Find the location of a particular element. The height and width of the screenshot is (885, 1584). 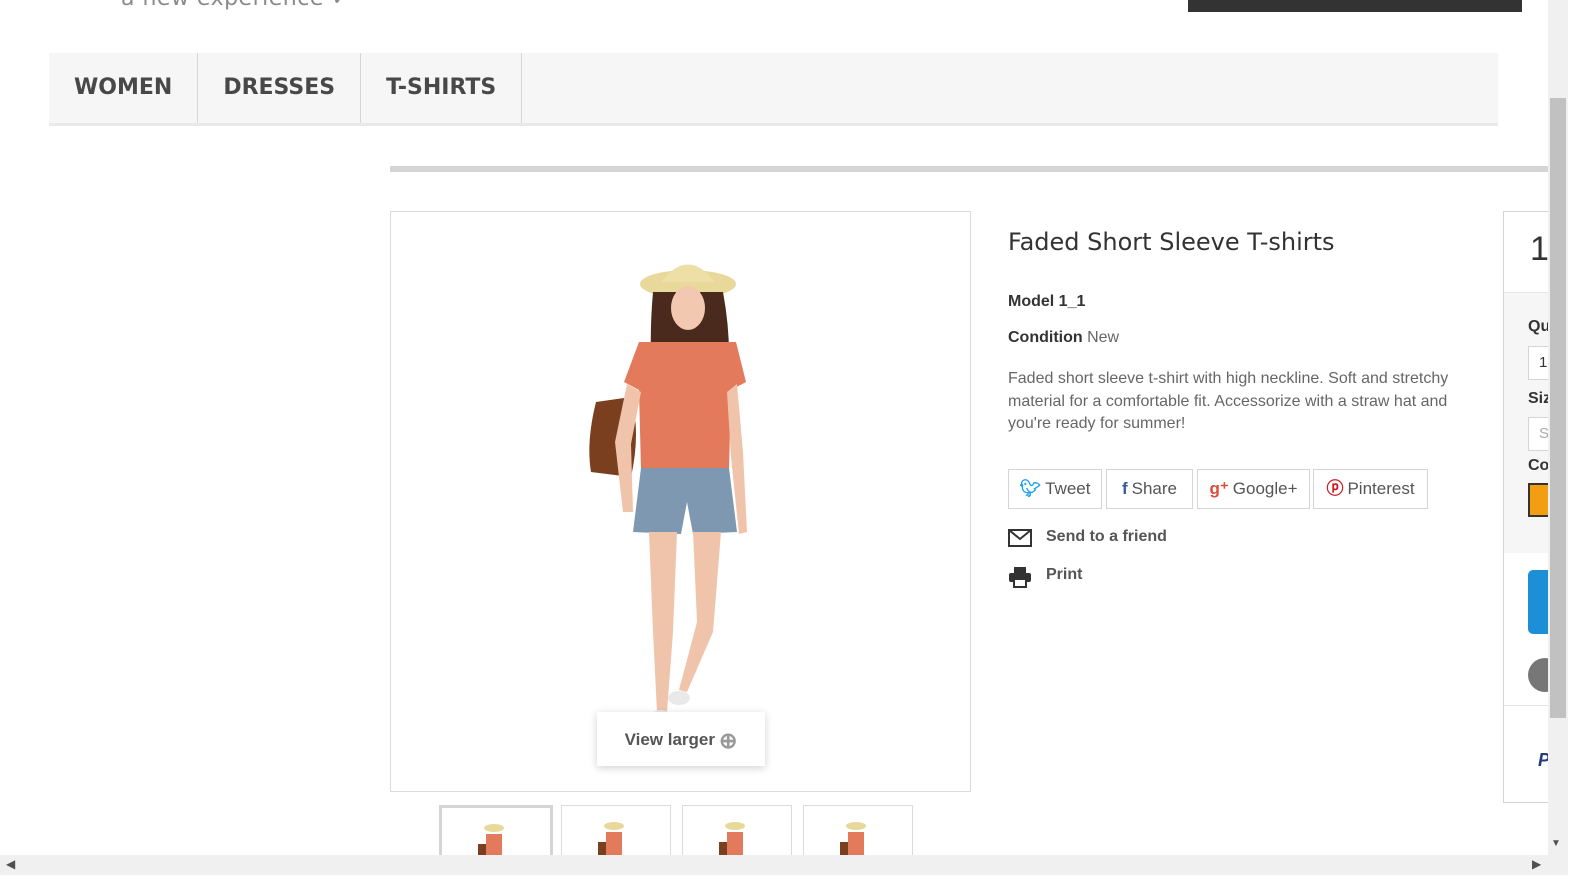

color-label: Co is located at coordinates (1539, 465).